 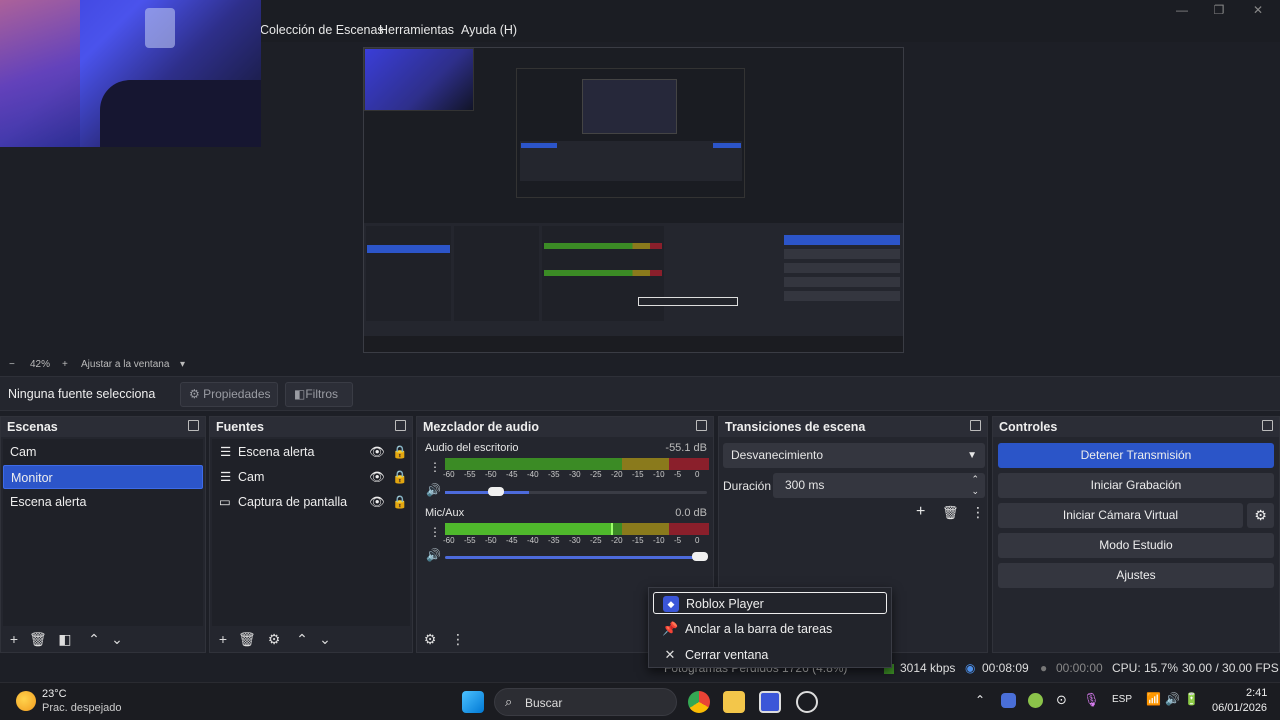 What do you see at coordinates (251, 477) in the screenshot?
I see `source-label: Cam` at bounding box center [251, 477].